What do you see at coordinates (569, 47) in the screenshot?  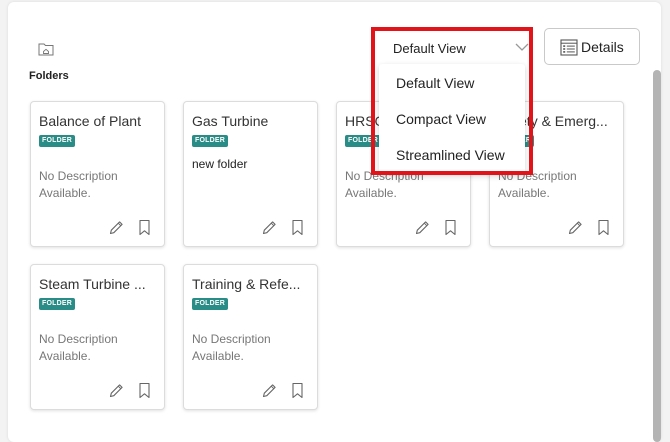 I see `details-list-icon` at bounding box center [569, 47].